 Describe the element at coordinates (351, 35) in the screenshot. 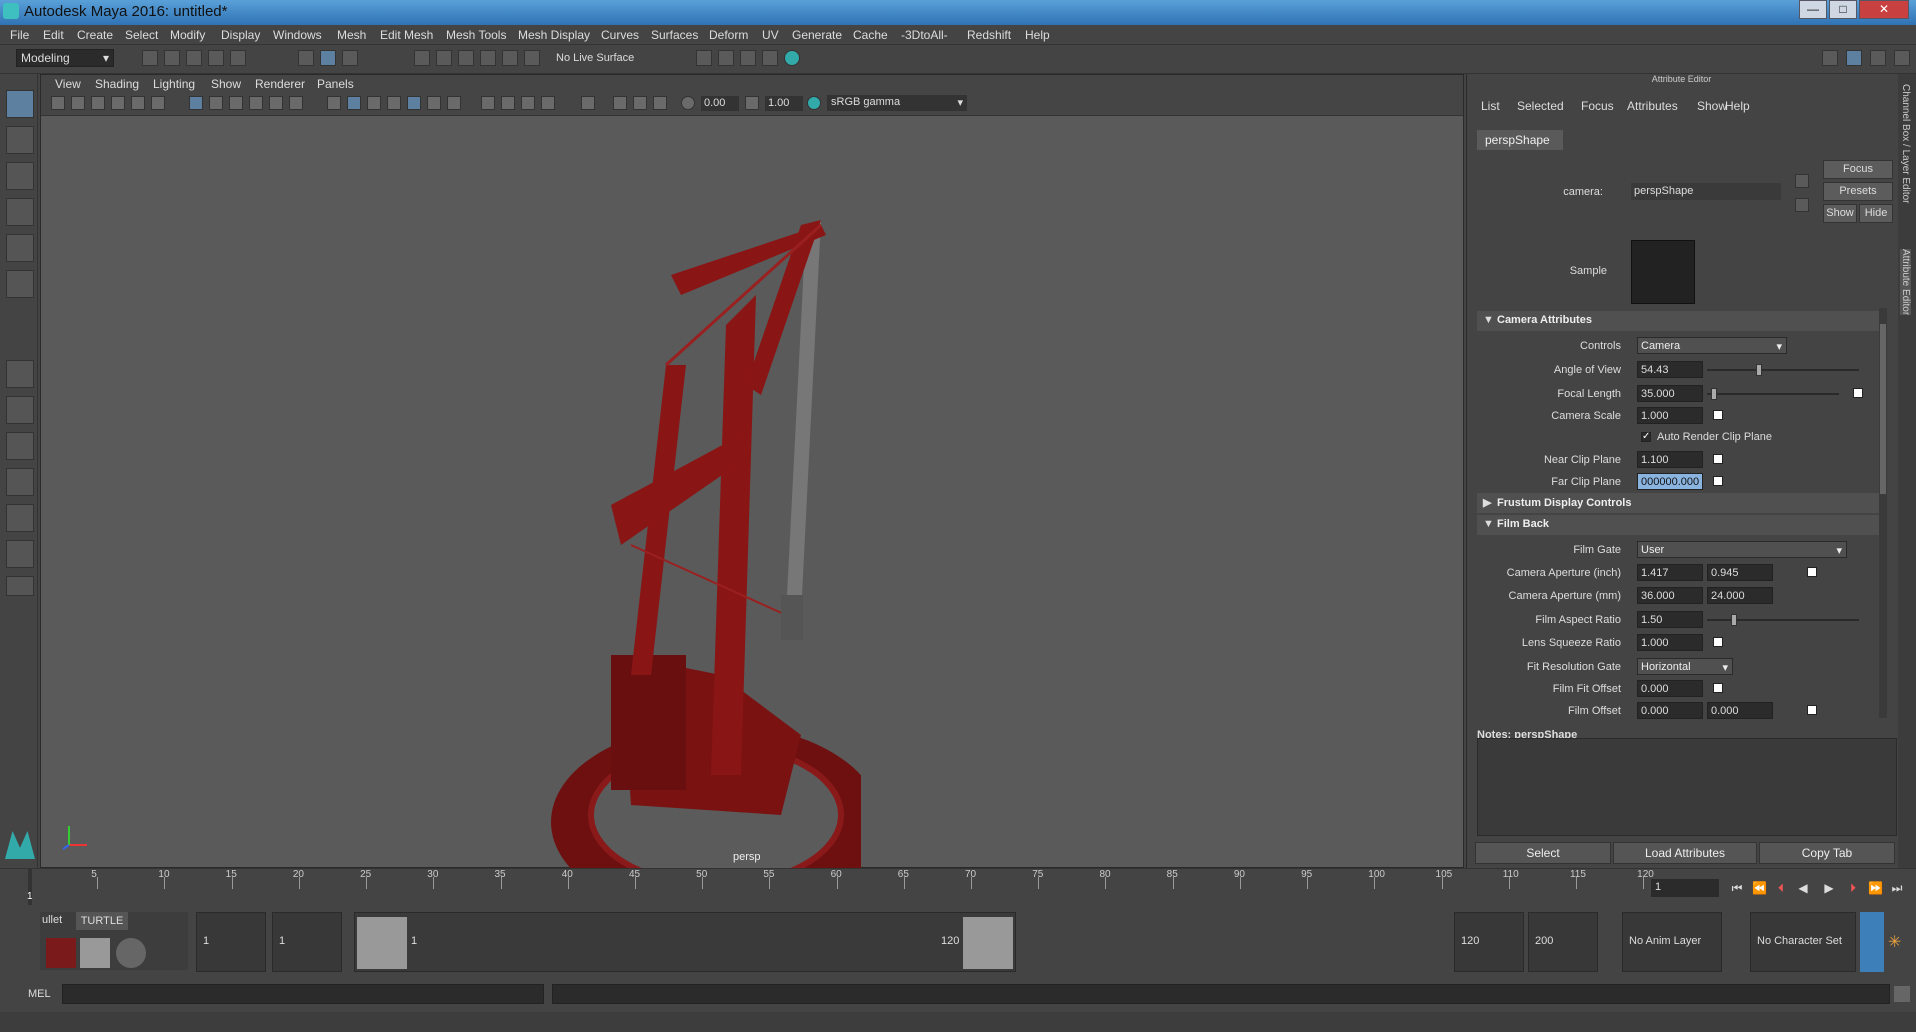

I see `menu-mesh: Mesh` at that location.